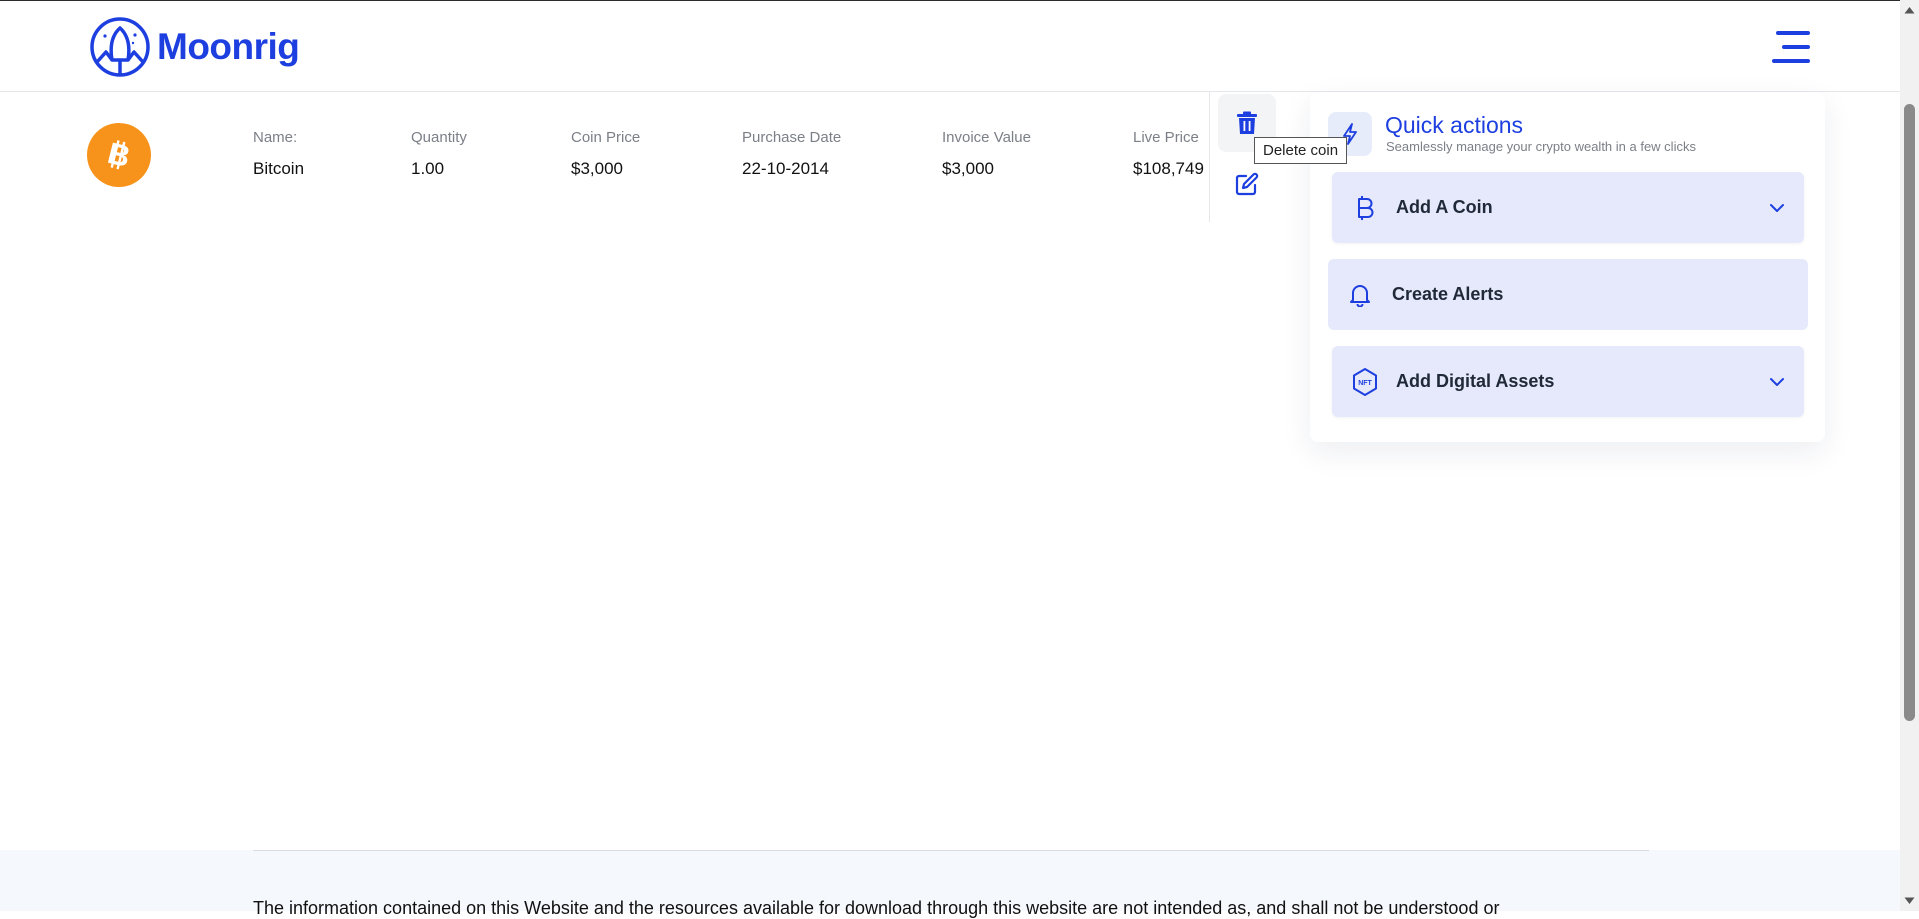 The width and height of the screenshot is (1919, 919). What do you see at coordinates (1568, 381) in the screenshot?
I see `add-digital-assets-accordion: NFT Add Digital Assets` at bounding box center [1568, 381].